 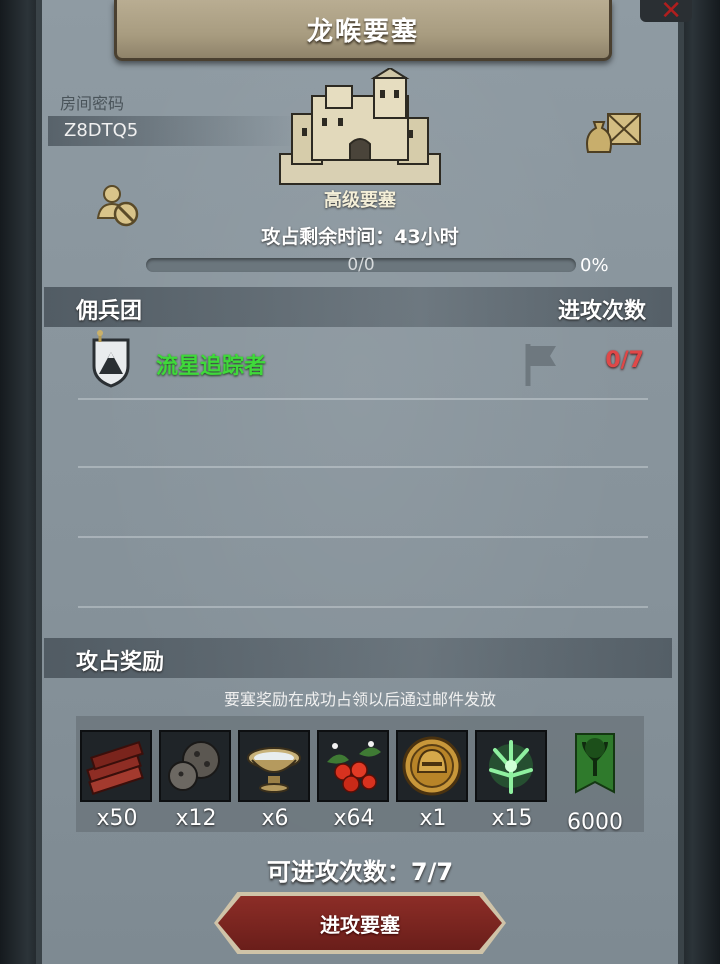 I want to click on capture-progress-percent: 0%, so click(x=594, y=265).